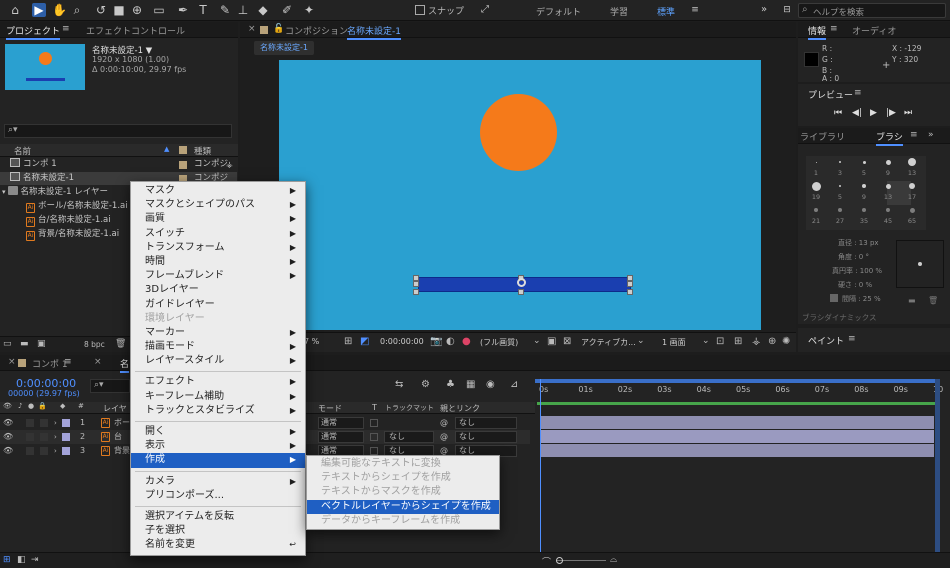  What do you see at coordinates (348, 341) in the screenshot?
I see `resolution-icon: ⊞` at bounding box center [348, 341].